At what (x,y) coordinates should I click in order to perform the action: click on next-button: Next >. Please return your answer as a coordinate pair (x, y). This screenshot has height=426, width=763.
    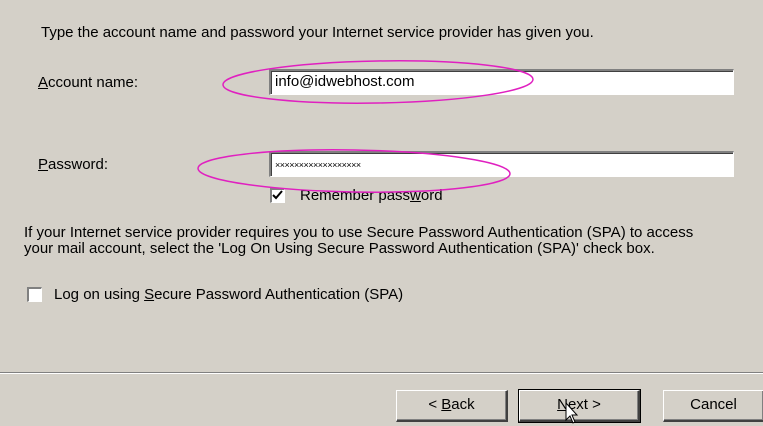
    Looking at the image, I should click on (579, 406).